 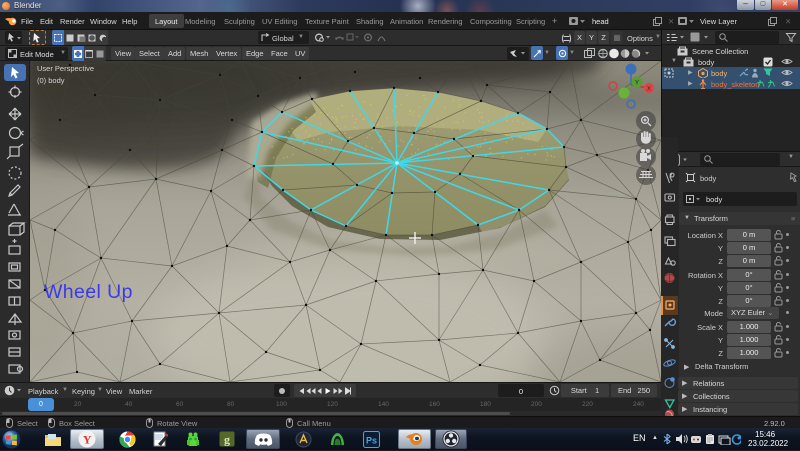 What do you see at coordinates (370, 440) in the screenshot?
I see `svg-text: Ps` at bounding box center [370, 440].